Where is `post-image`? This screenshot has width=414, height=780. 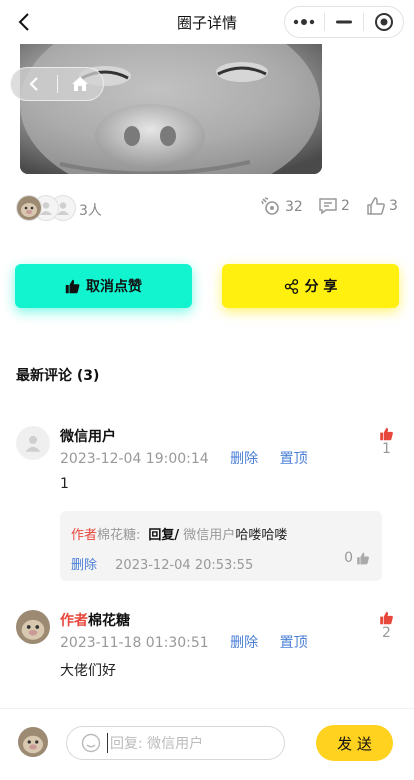 post-image is located at coordinates (171, 109).